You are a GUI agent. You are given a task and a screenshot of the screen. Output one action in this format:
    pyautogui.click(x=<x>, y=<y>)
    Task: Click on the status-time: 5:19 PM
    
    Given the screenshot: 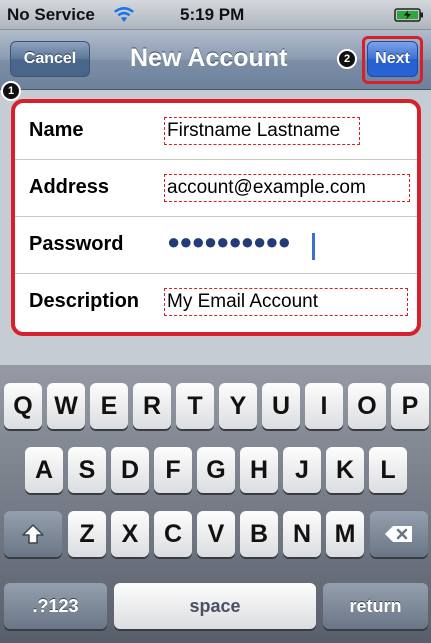 What is the action you would take?
    pyautogui.click(x=212, y=14)
    